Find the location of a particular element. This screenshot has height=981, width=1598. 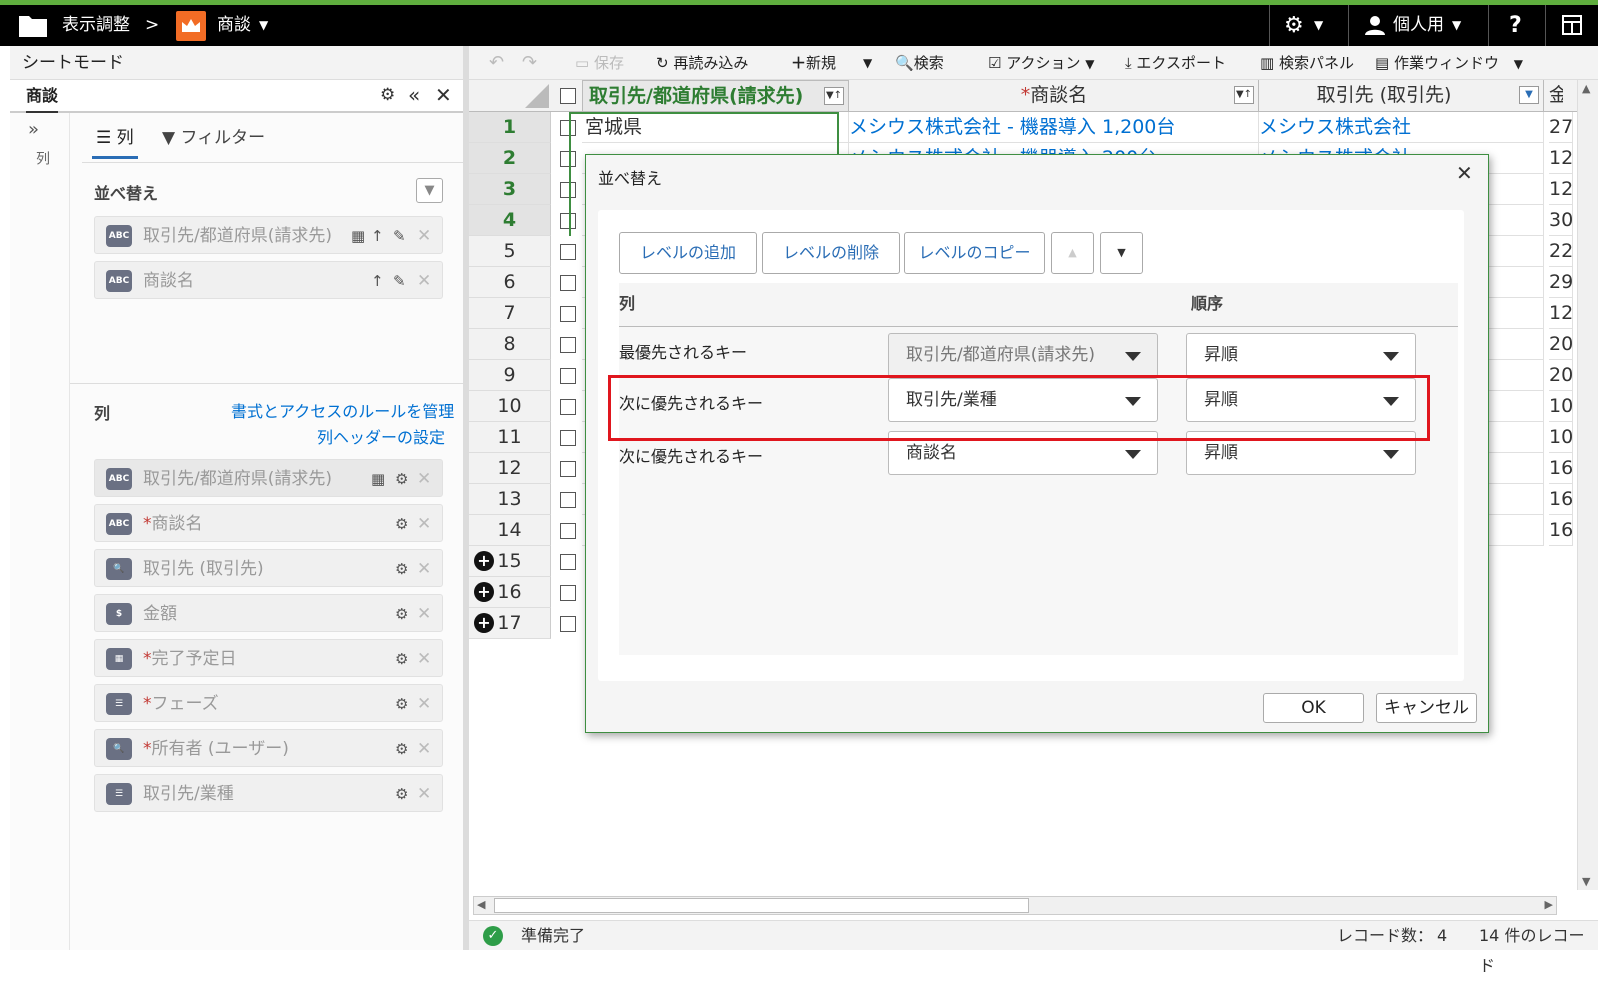

scroll-up-icon: ▲ is located at coordinates (1586, 88).